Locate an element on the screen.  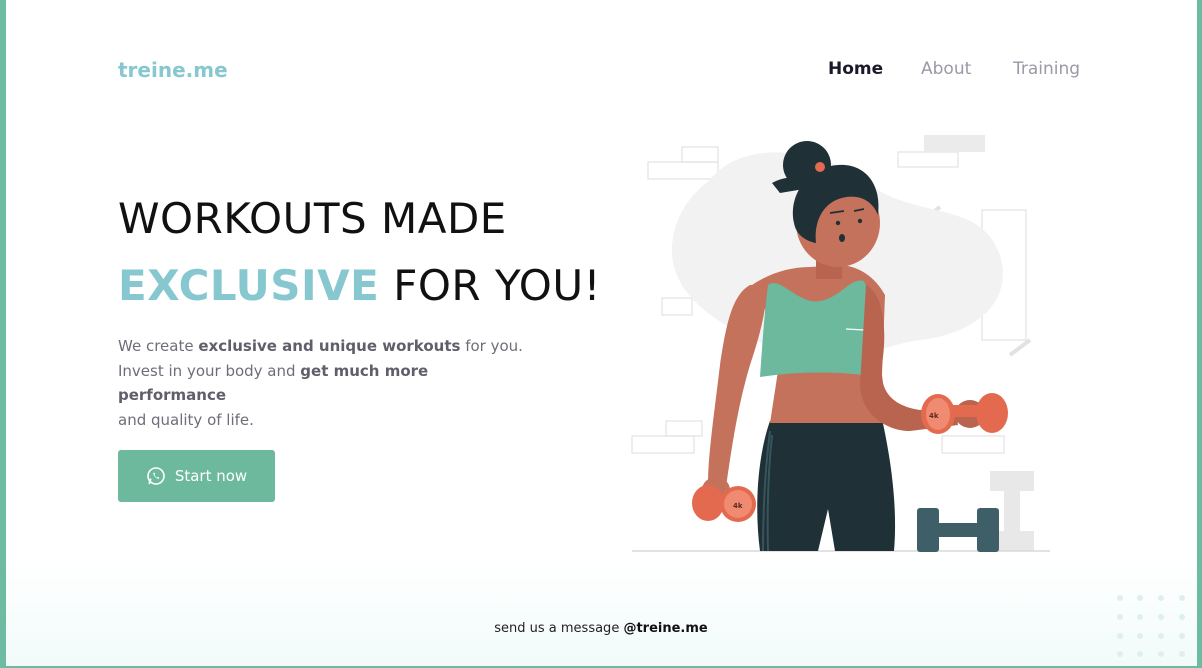
desc-text-1: We create is located at coordinates (158, 346).